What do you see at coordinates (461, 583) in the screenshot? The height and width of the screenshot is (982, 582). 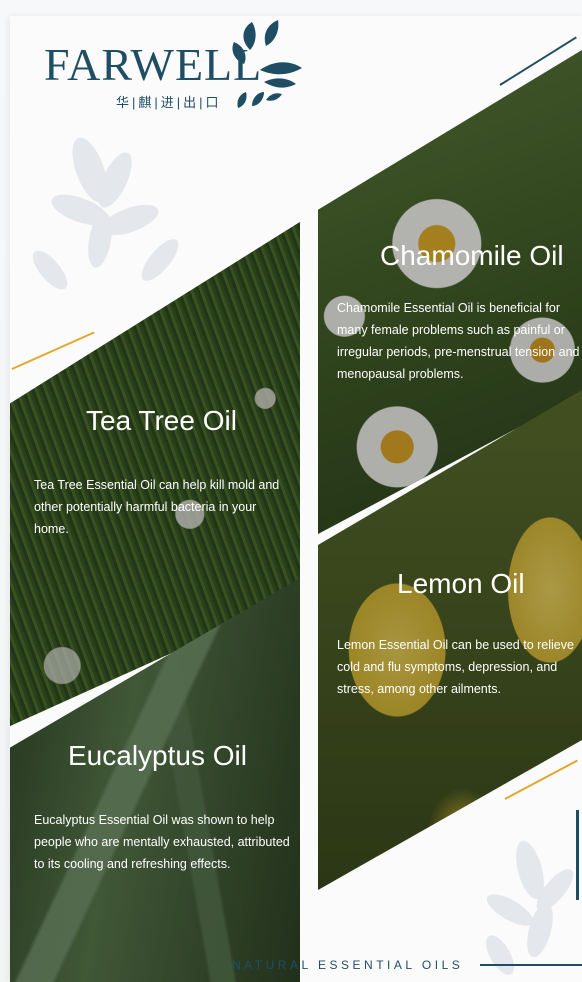 I see `lemon-title: Lemon Oil` at bounding box center [461, 583].